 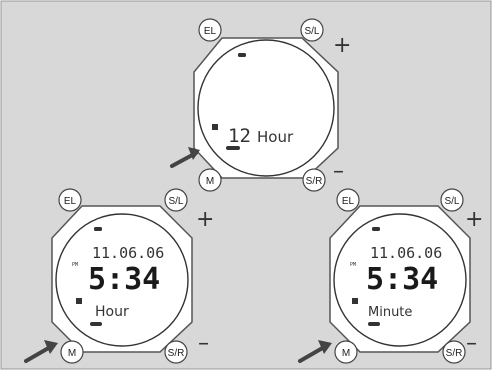 What do you see at coordinates (266, 108) in the screenshot?
I see `watch-face` at bounding box center [266, 108].